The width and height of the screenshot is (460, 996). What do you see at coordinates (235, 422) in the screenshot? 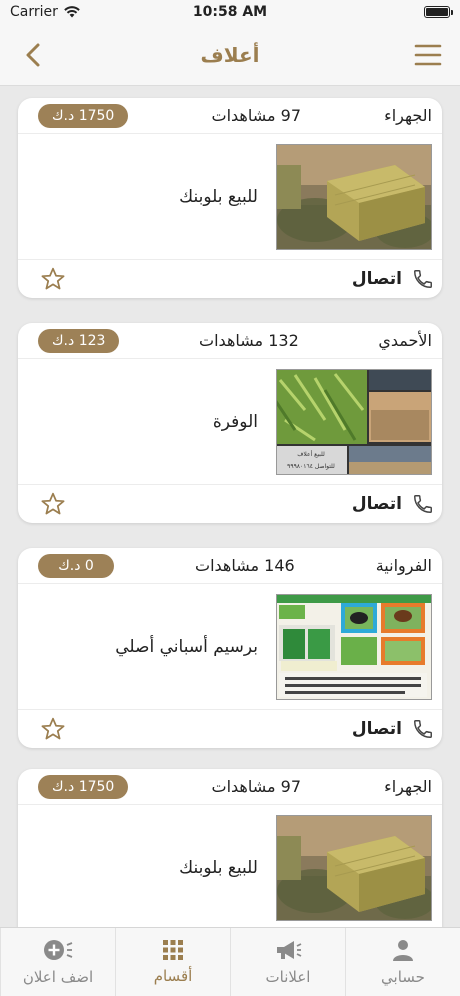
I see `listing-title: الوفرة` at bounding box center [235, 422].